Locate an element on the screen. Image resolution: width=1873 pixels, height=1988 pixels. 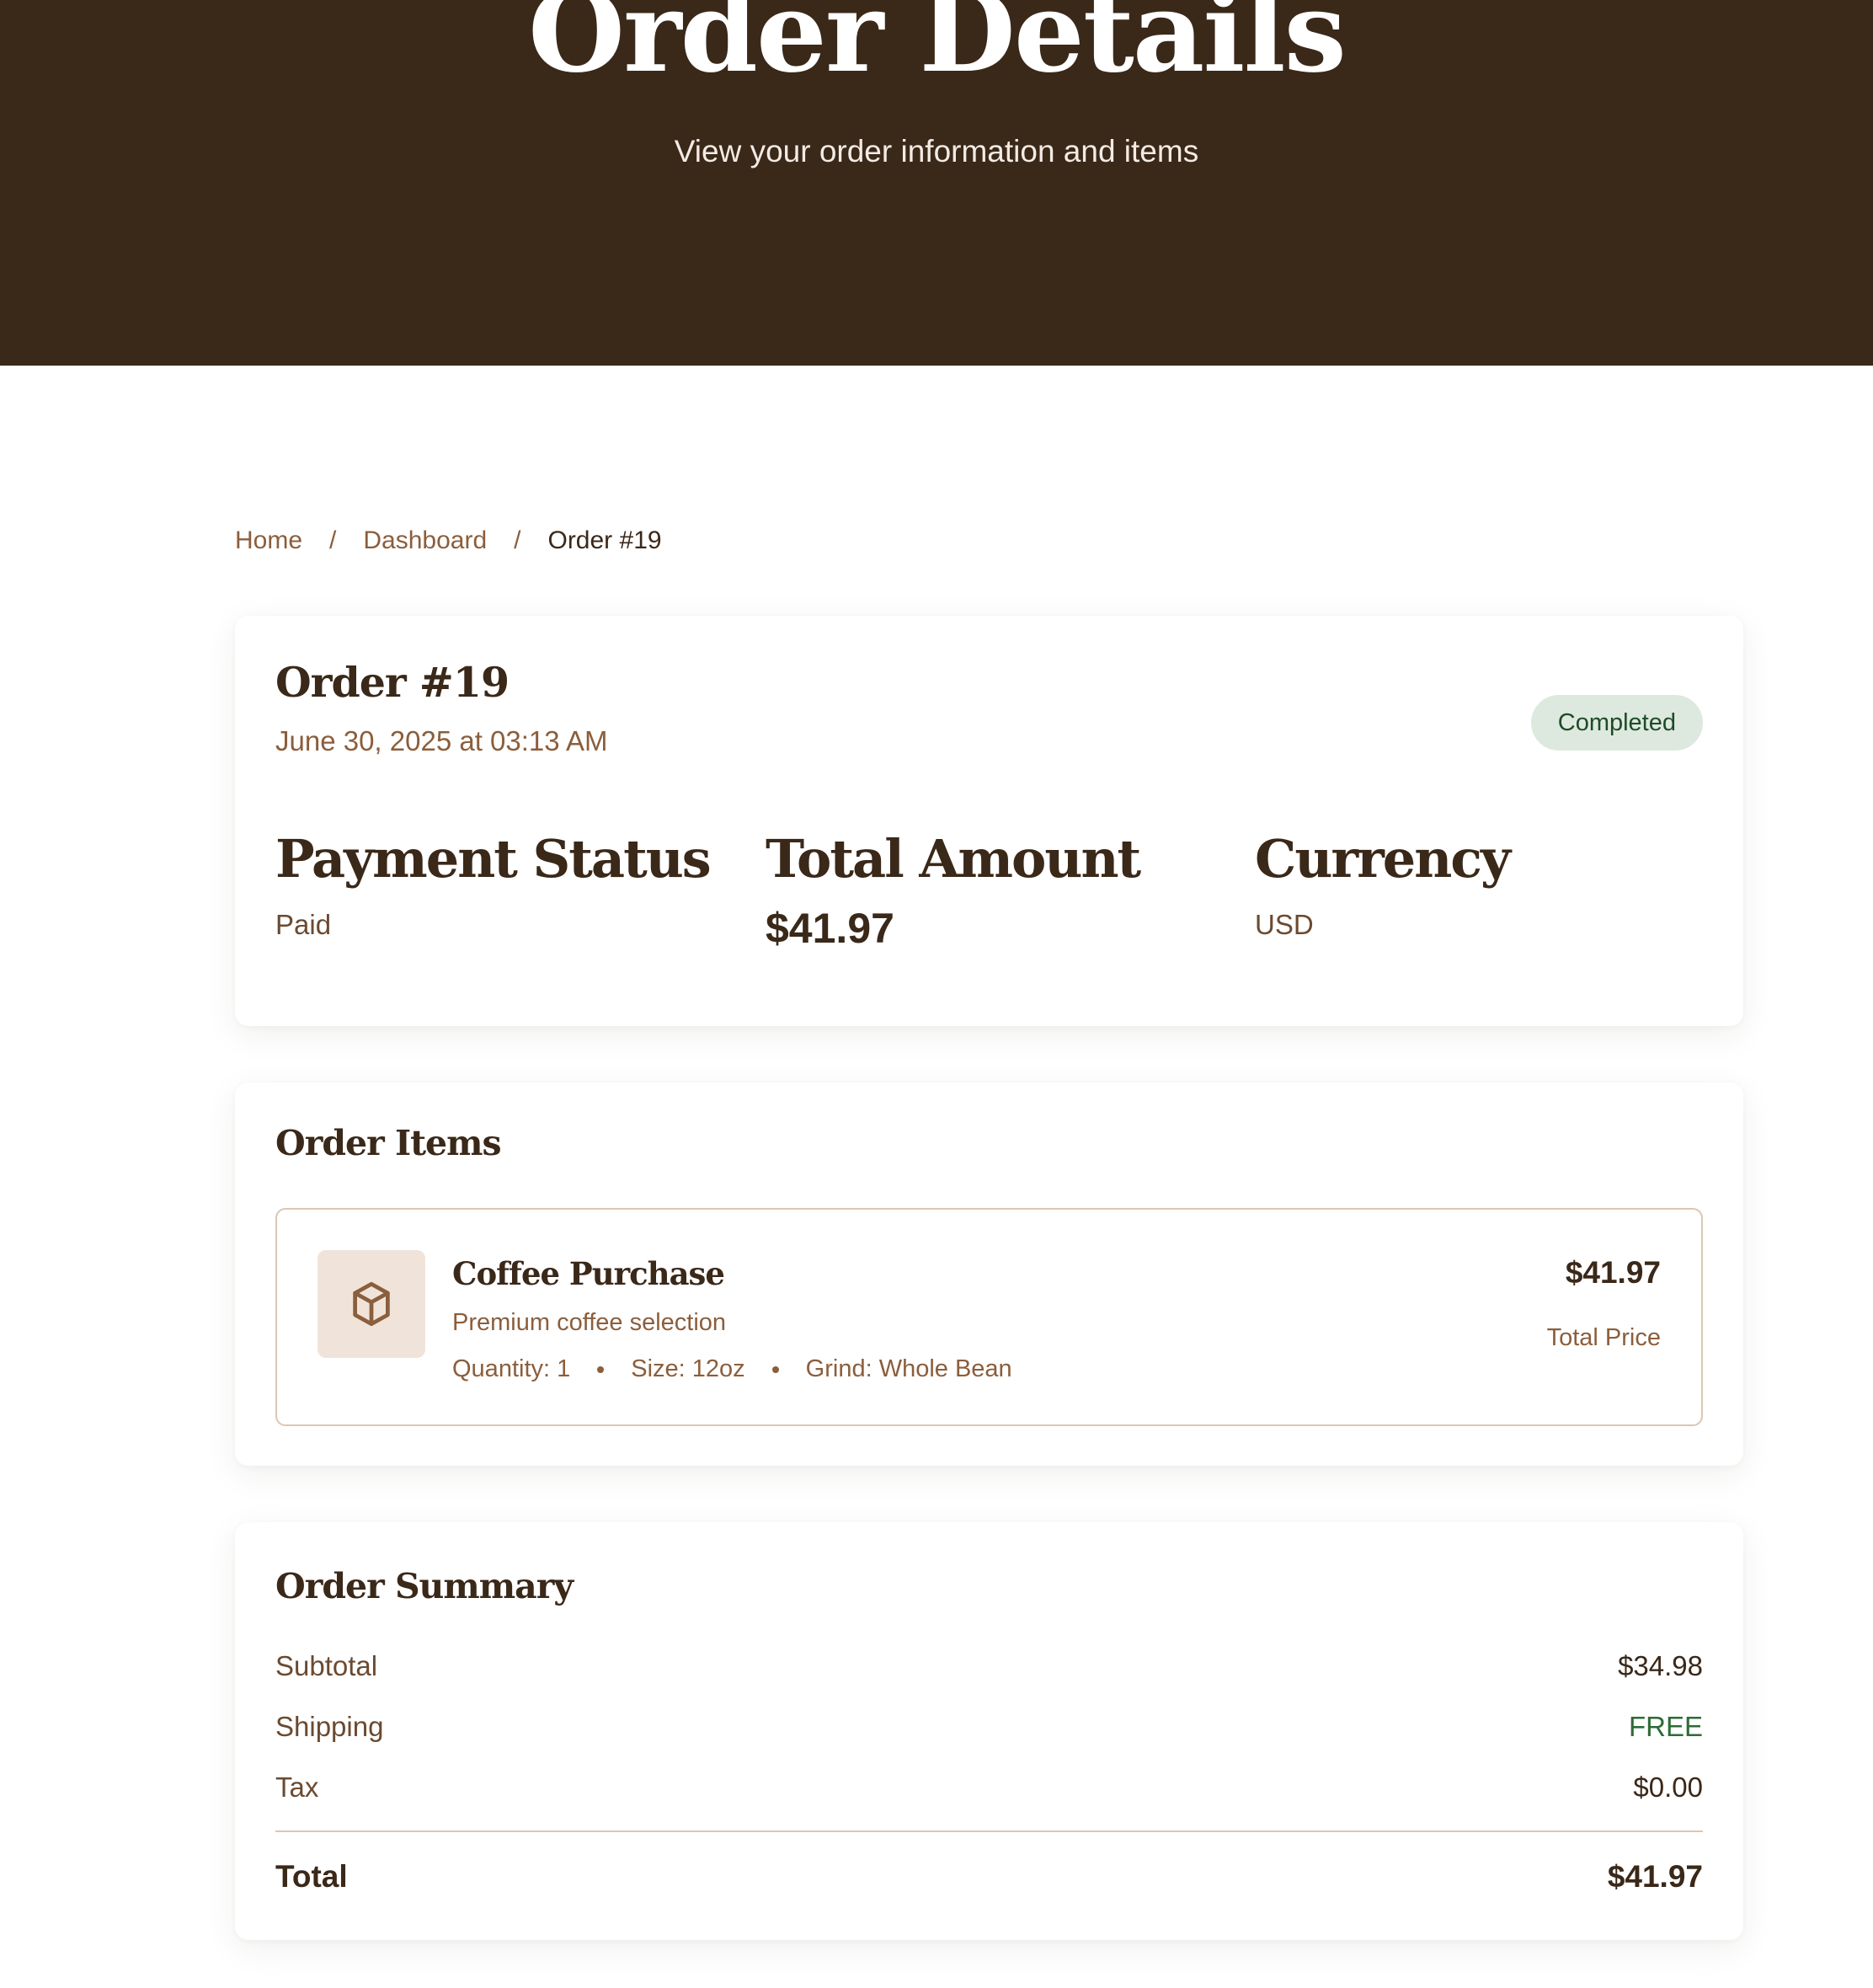
item-name: Coffee Purchase is located at coordinates (588, 1274).